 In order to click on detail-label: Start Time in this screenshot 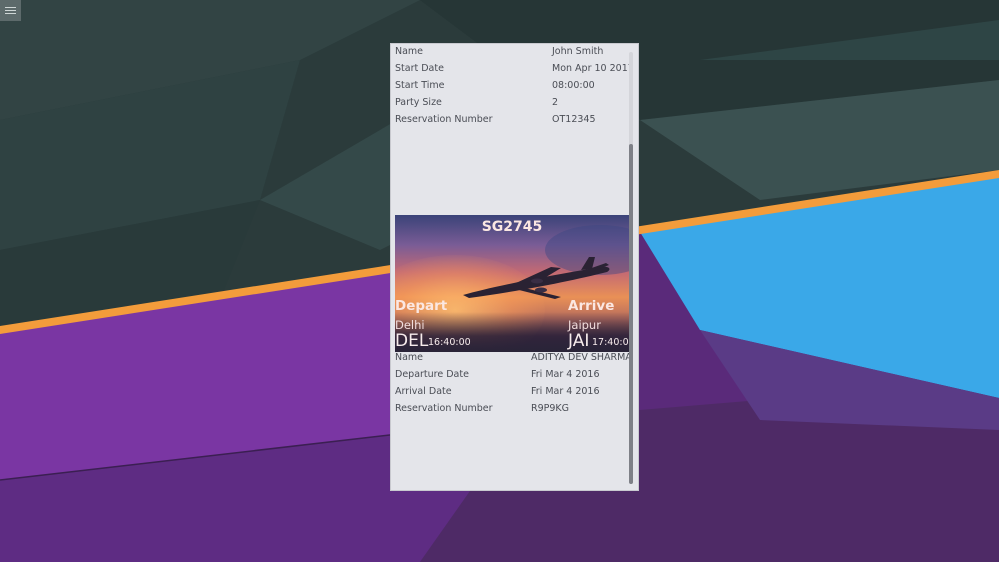, I will do `click(420, 85)`.